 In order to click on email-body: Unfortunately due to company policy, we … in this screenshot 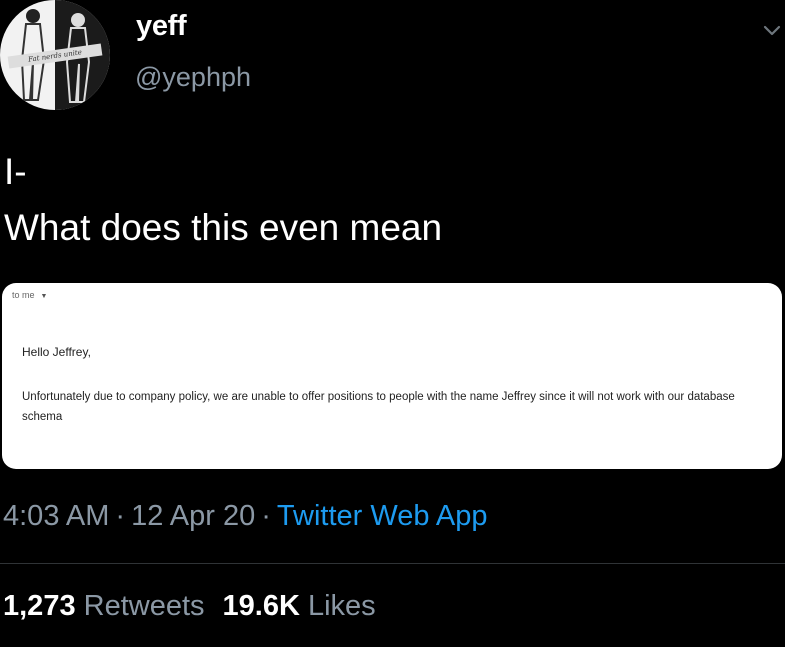, I will do `click(378, 407)`.